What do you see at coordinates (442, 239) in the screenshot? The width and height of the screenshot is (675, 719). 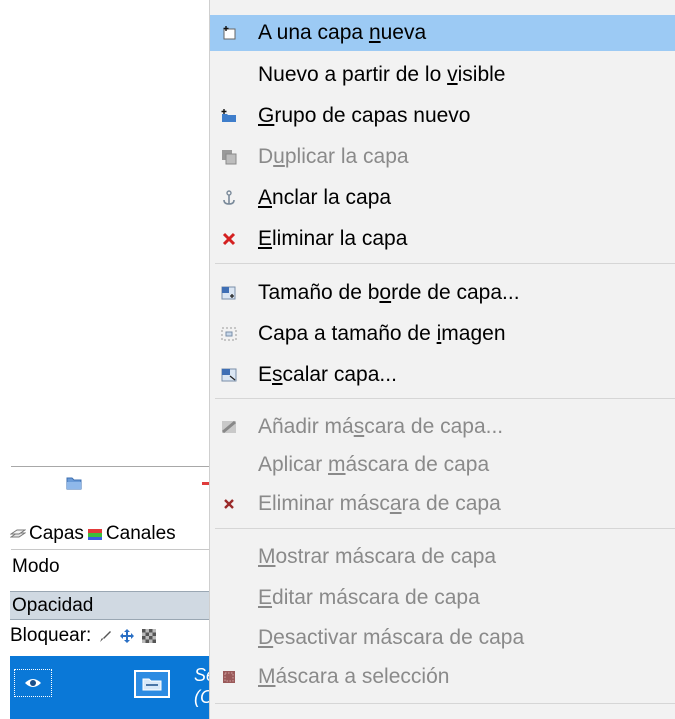 I see `menu-item-delete-layer: Eliminar la capa` at bounding box center [442, 239].